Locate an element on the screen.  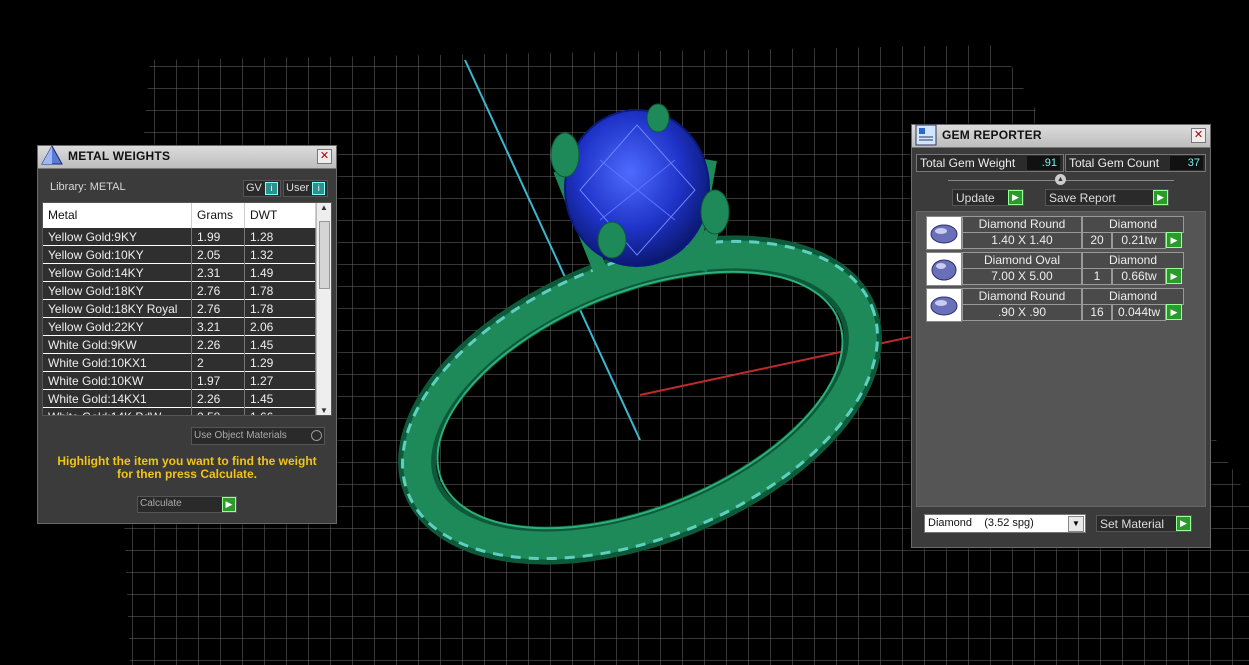
gv-toggle: GV i is located at coordinates (262, 188).